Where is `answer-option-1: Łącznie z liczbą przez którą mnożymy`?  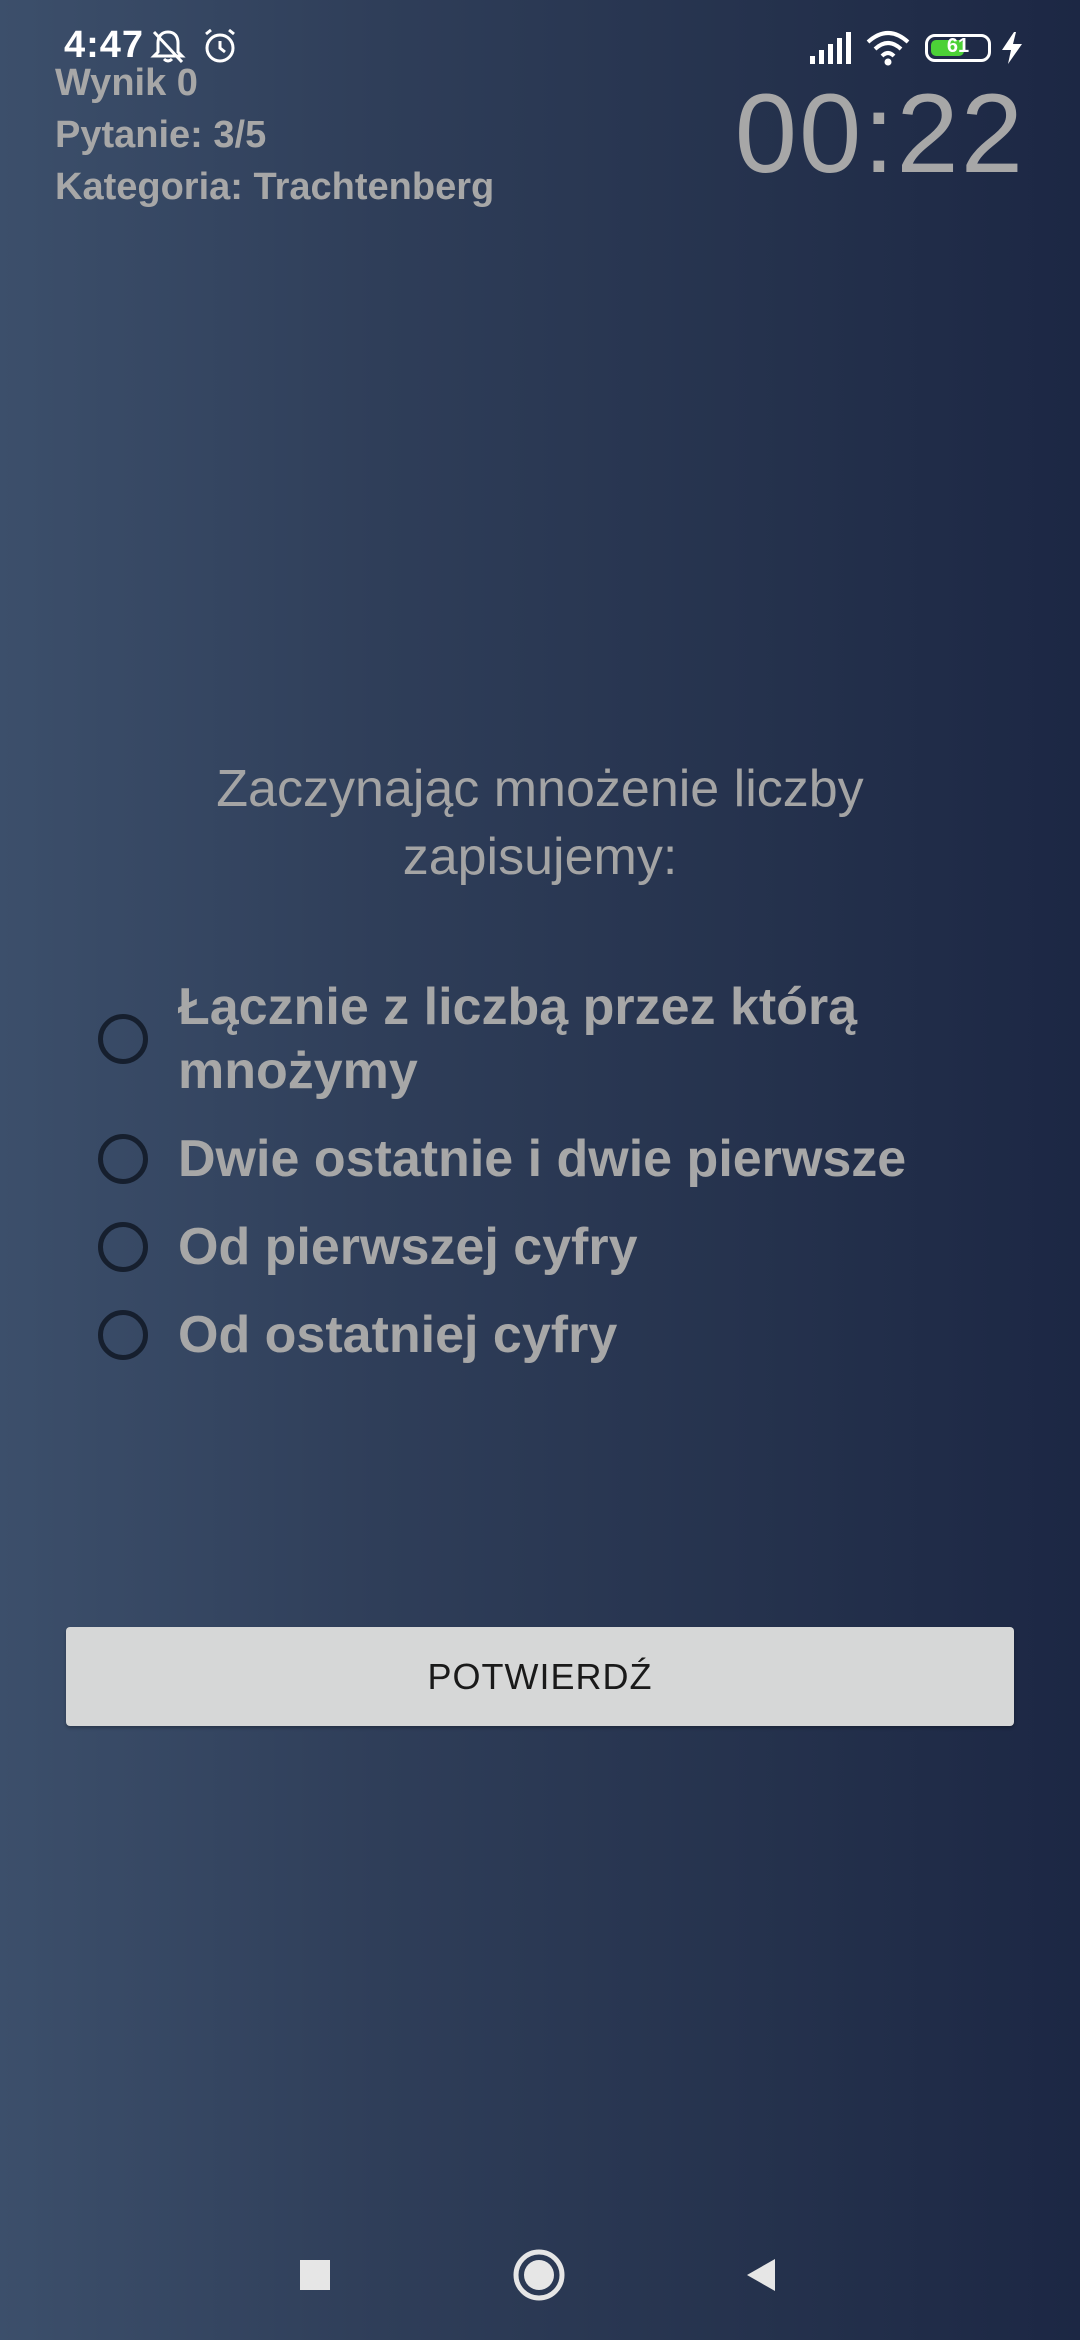 answer-option-1: Łącznie z liczbą przez którą mnożymy is located at coordinates (548, 1039).